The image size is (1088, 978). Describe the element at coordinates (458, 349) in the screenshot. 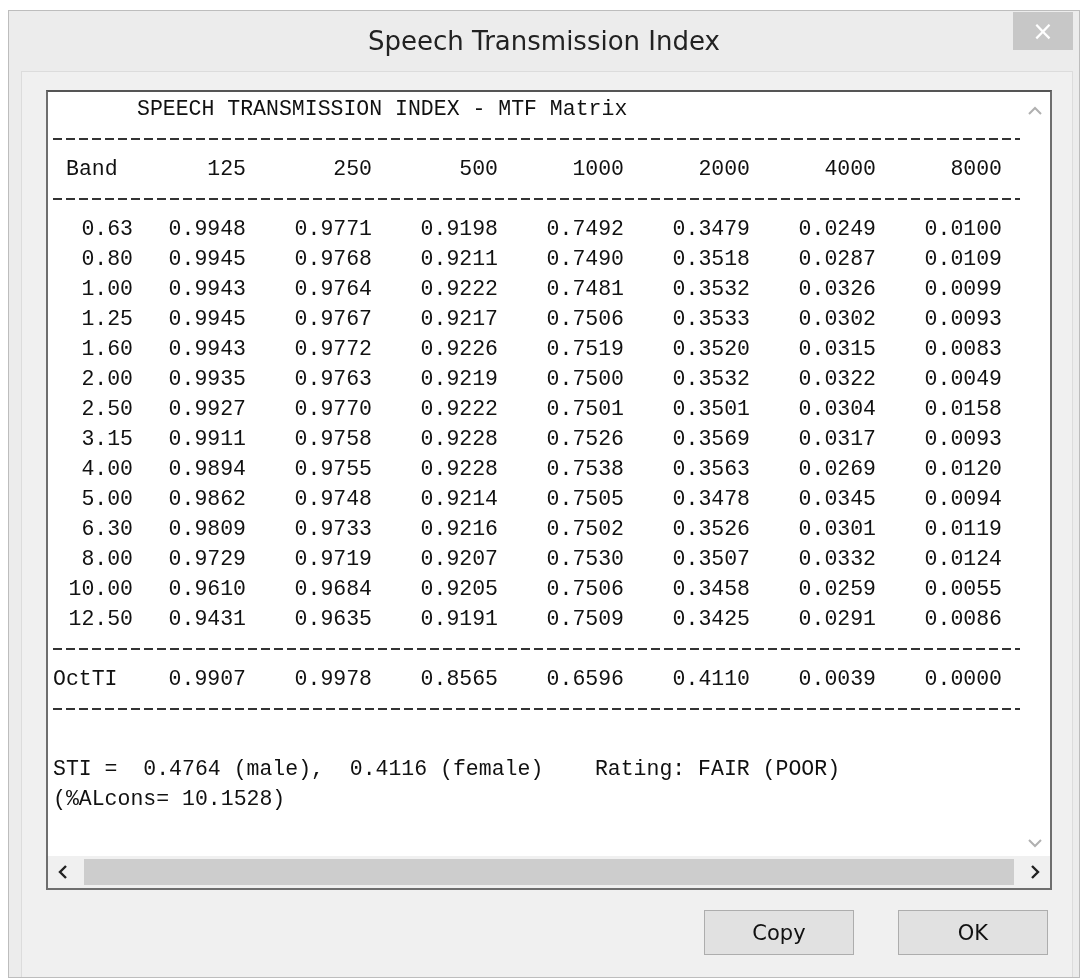

I see `table-cell-text: 0.9226` at that location.